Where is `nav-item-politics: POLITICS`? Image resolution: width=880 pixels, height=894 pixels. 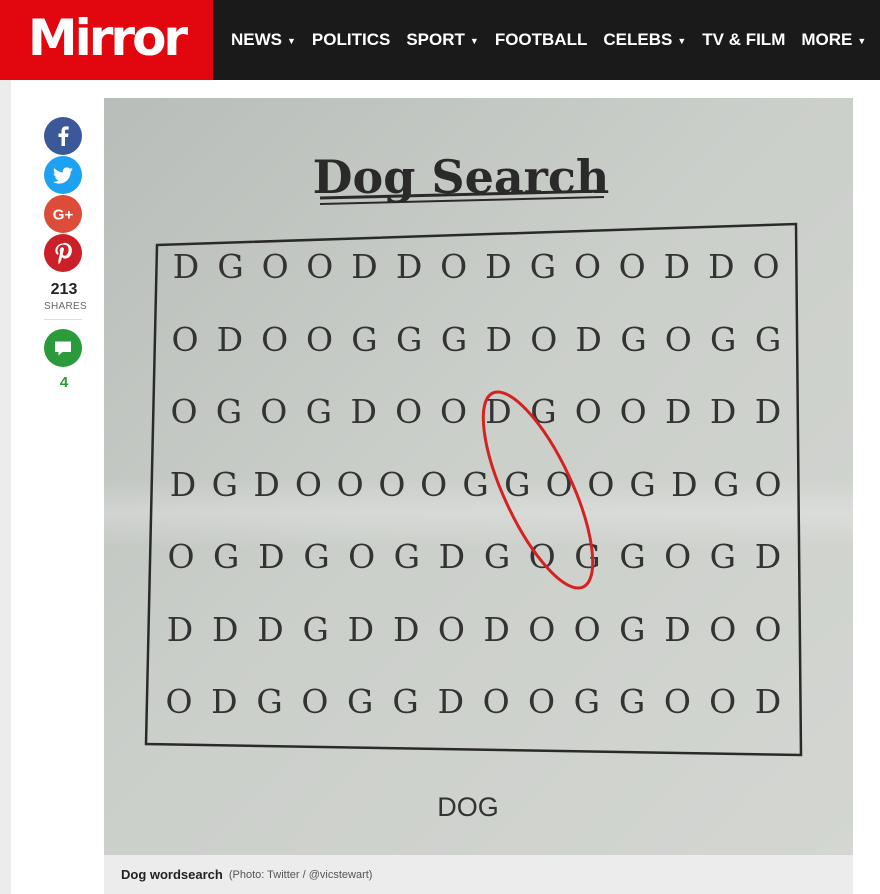
nav-item-politics: POLITICS is located at coordinates (351, 40).